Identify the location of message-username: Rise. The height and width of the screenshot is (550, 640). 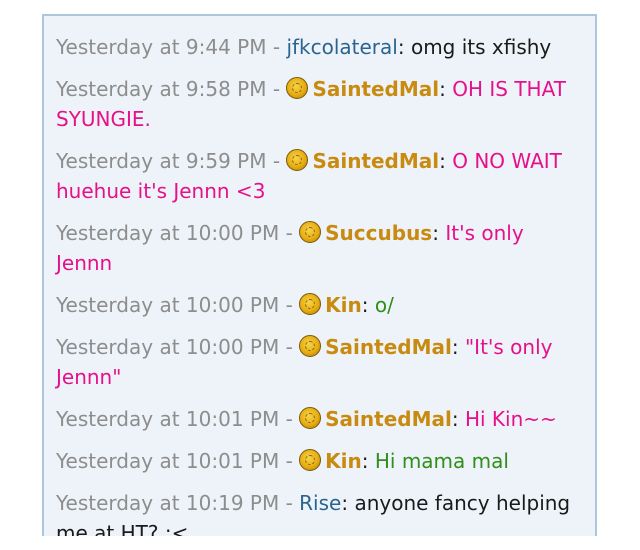
(320, 503).